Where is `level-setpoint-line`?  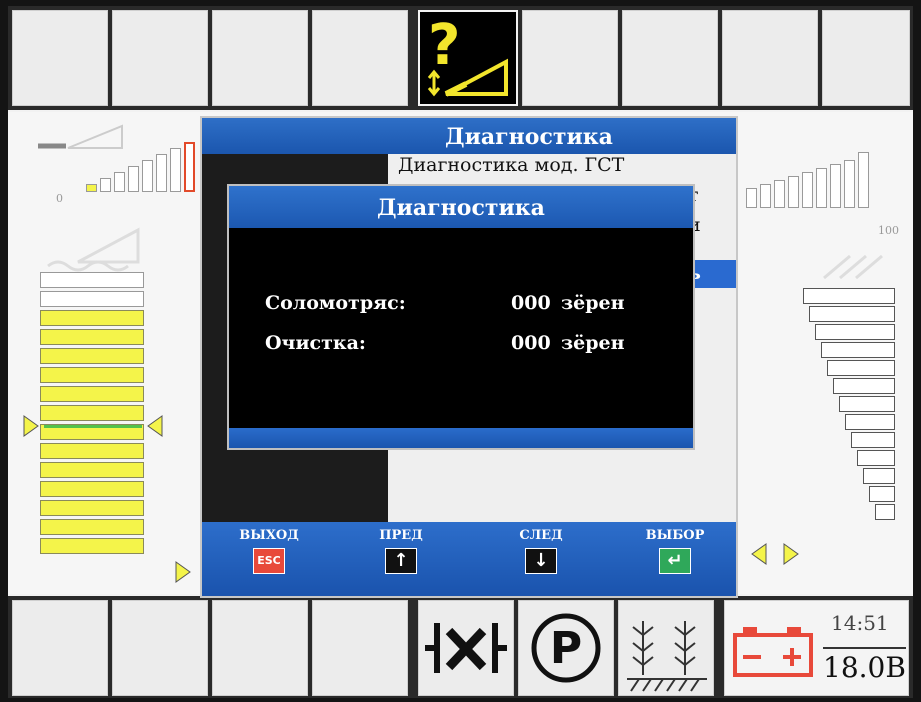
level-setpoint-line is located at coordinates (93, 426).